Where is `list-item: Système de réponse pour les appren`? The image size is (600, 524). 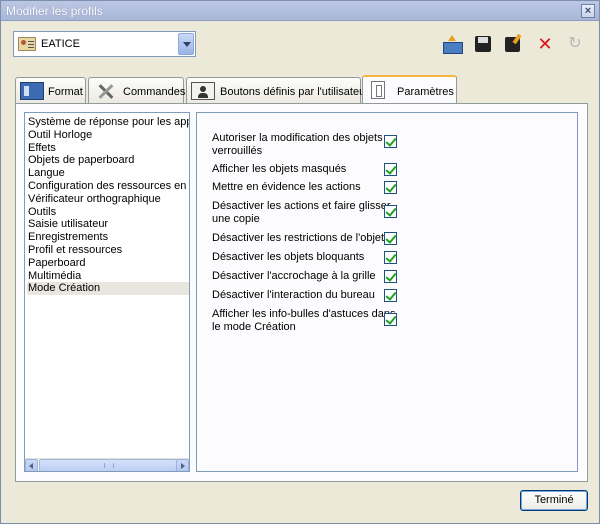 list-item: Système de réponse pour les appren is located at coordinates (108, 122).